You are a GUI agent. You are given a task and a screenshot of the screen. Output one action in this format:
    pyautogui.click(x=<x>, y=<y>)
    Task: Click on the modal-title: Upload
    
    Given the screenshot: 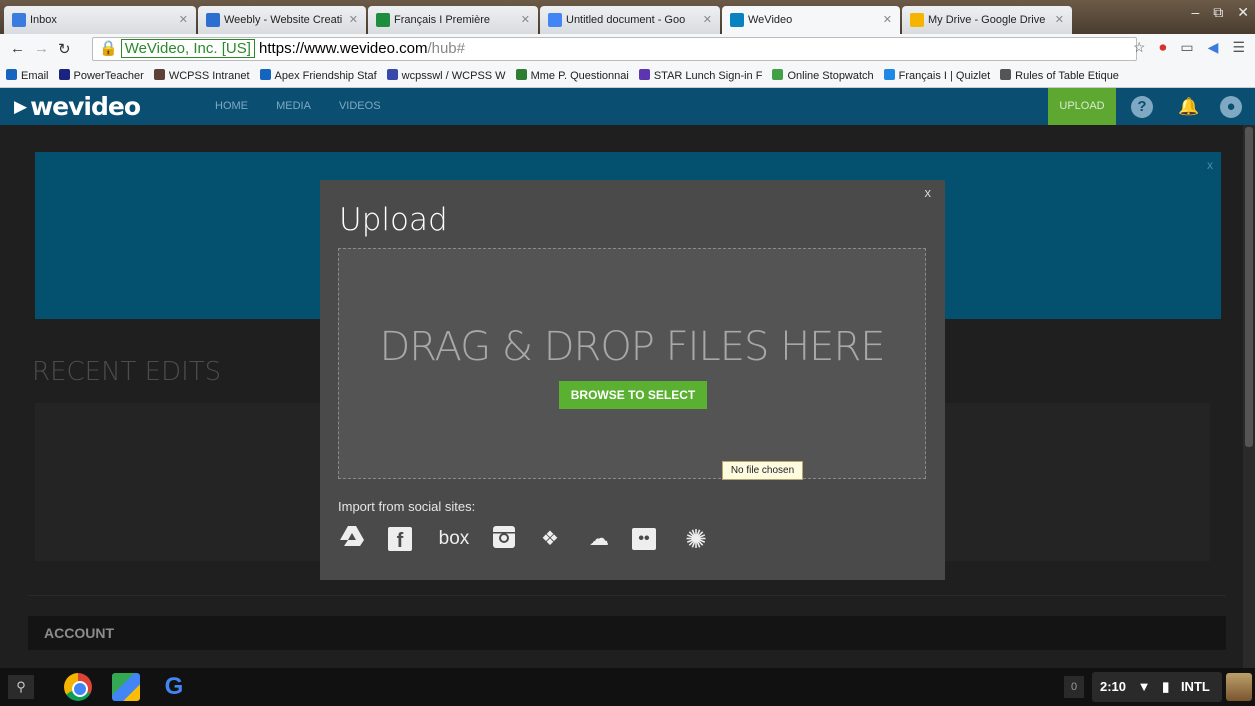 What is the action you would take?
    pyautogui.click(x=393, y=220)
    